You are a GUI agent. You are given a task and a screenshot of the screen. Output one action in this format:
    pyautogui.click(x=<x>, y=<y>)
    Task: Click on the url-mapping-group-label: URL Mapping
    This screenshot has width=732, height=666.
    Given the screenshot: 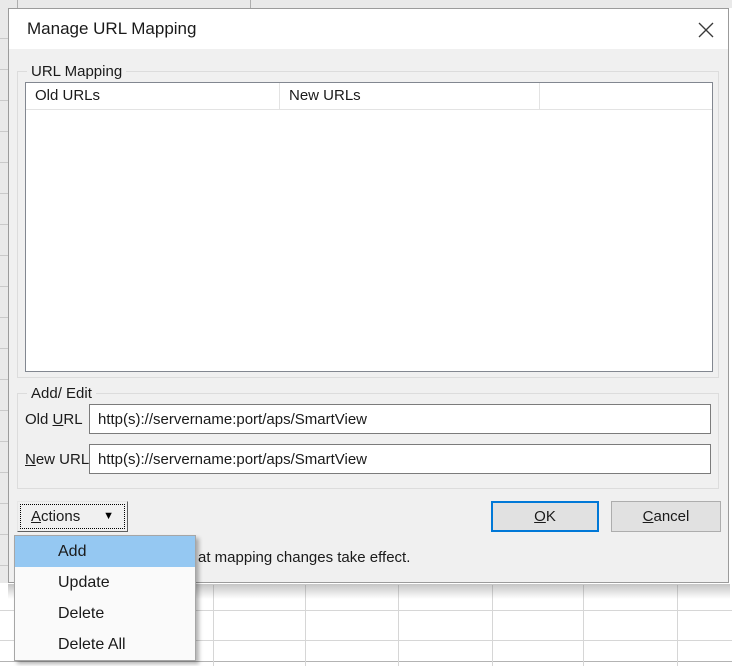 What is the action you would take?
    pyautogui.click(x=77, y=71)
    